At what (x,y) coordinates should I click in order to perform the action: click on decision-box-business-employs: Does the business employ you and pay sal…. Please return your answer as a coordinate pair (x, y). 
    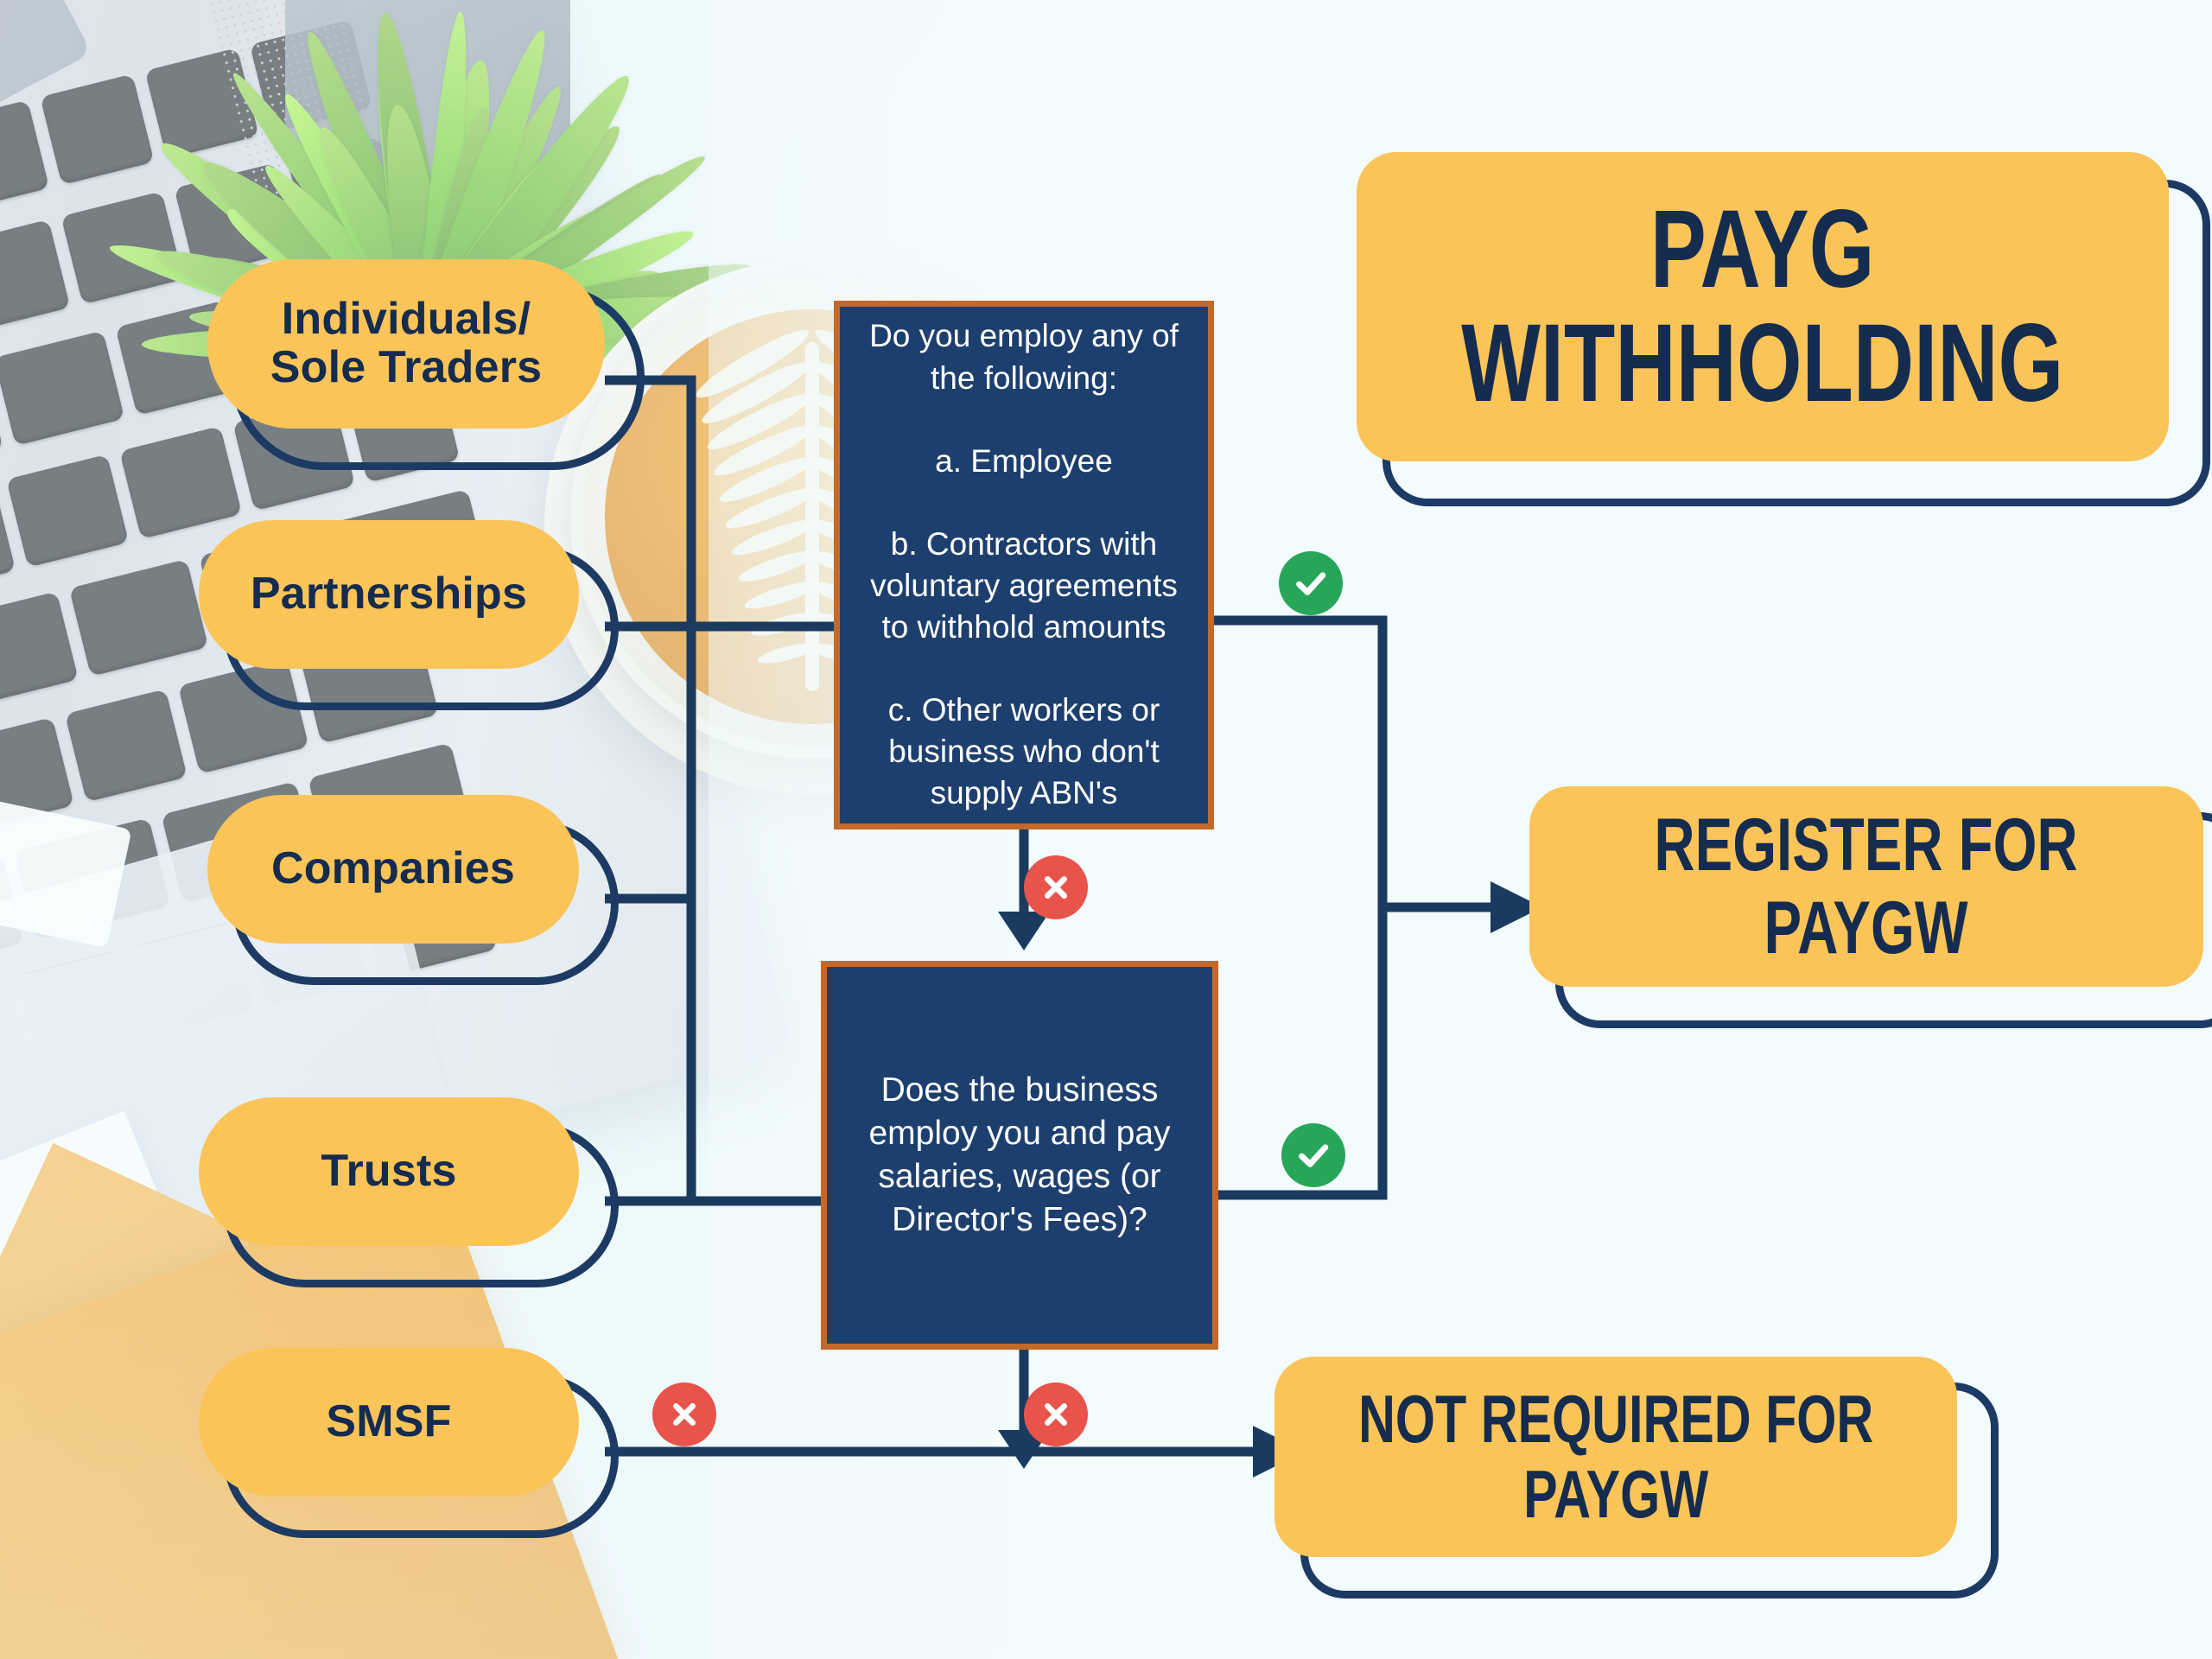
    Looking at the image, I should click on (1019, 1155).